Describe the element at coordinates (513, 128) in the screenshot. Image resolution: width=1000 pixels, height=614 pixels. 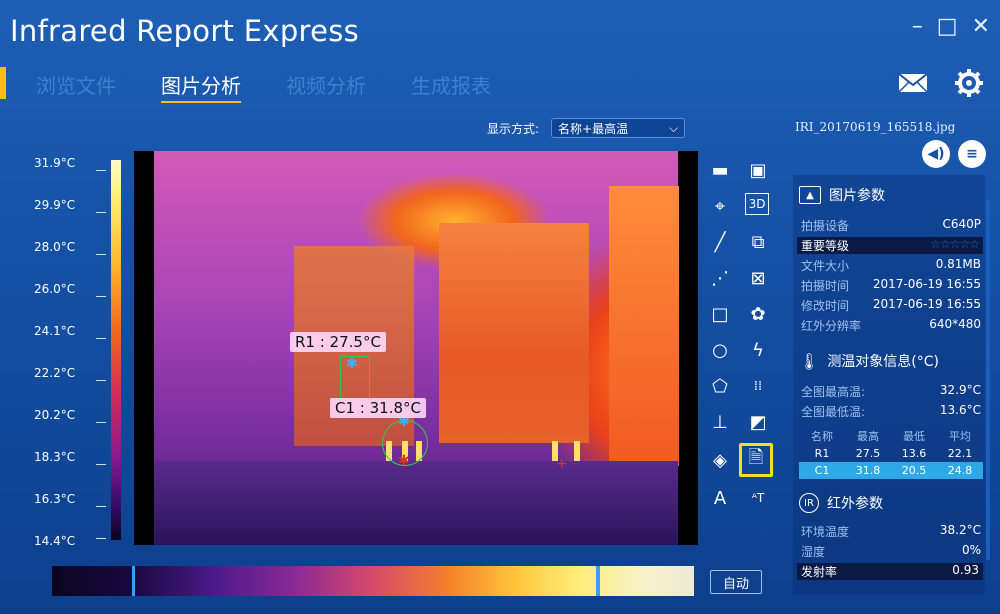
I see `display-mode-label: 显示方式:` at that location.